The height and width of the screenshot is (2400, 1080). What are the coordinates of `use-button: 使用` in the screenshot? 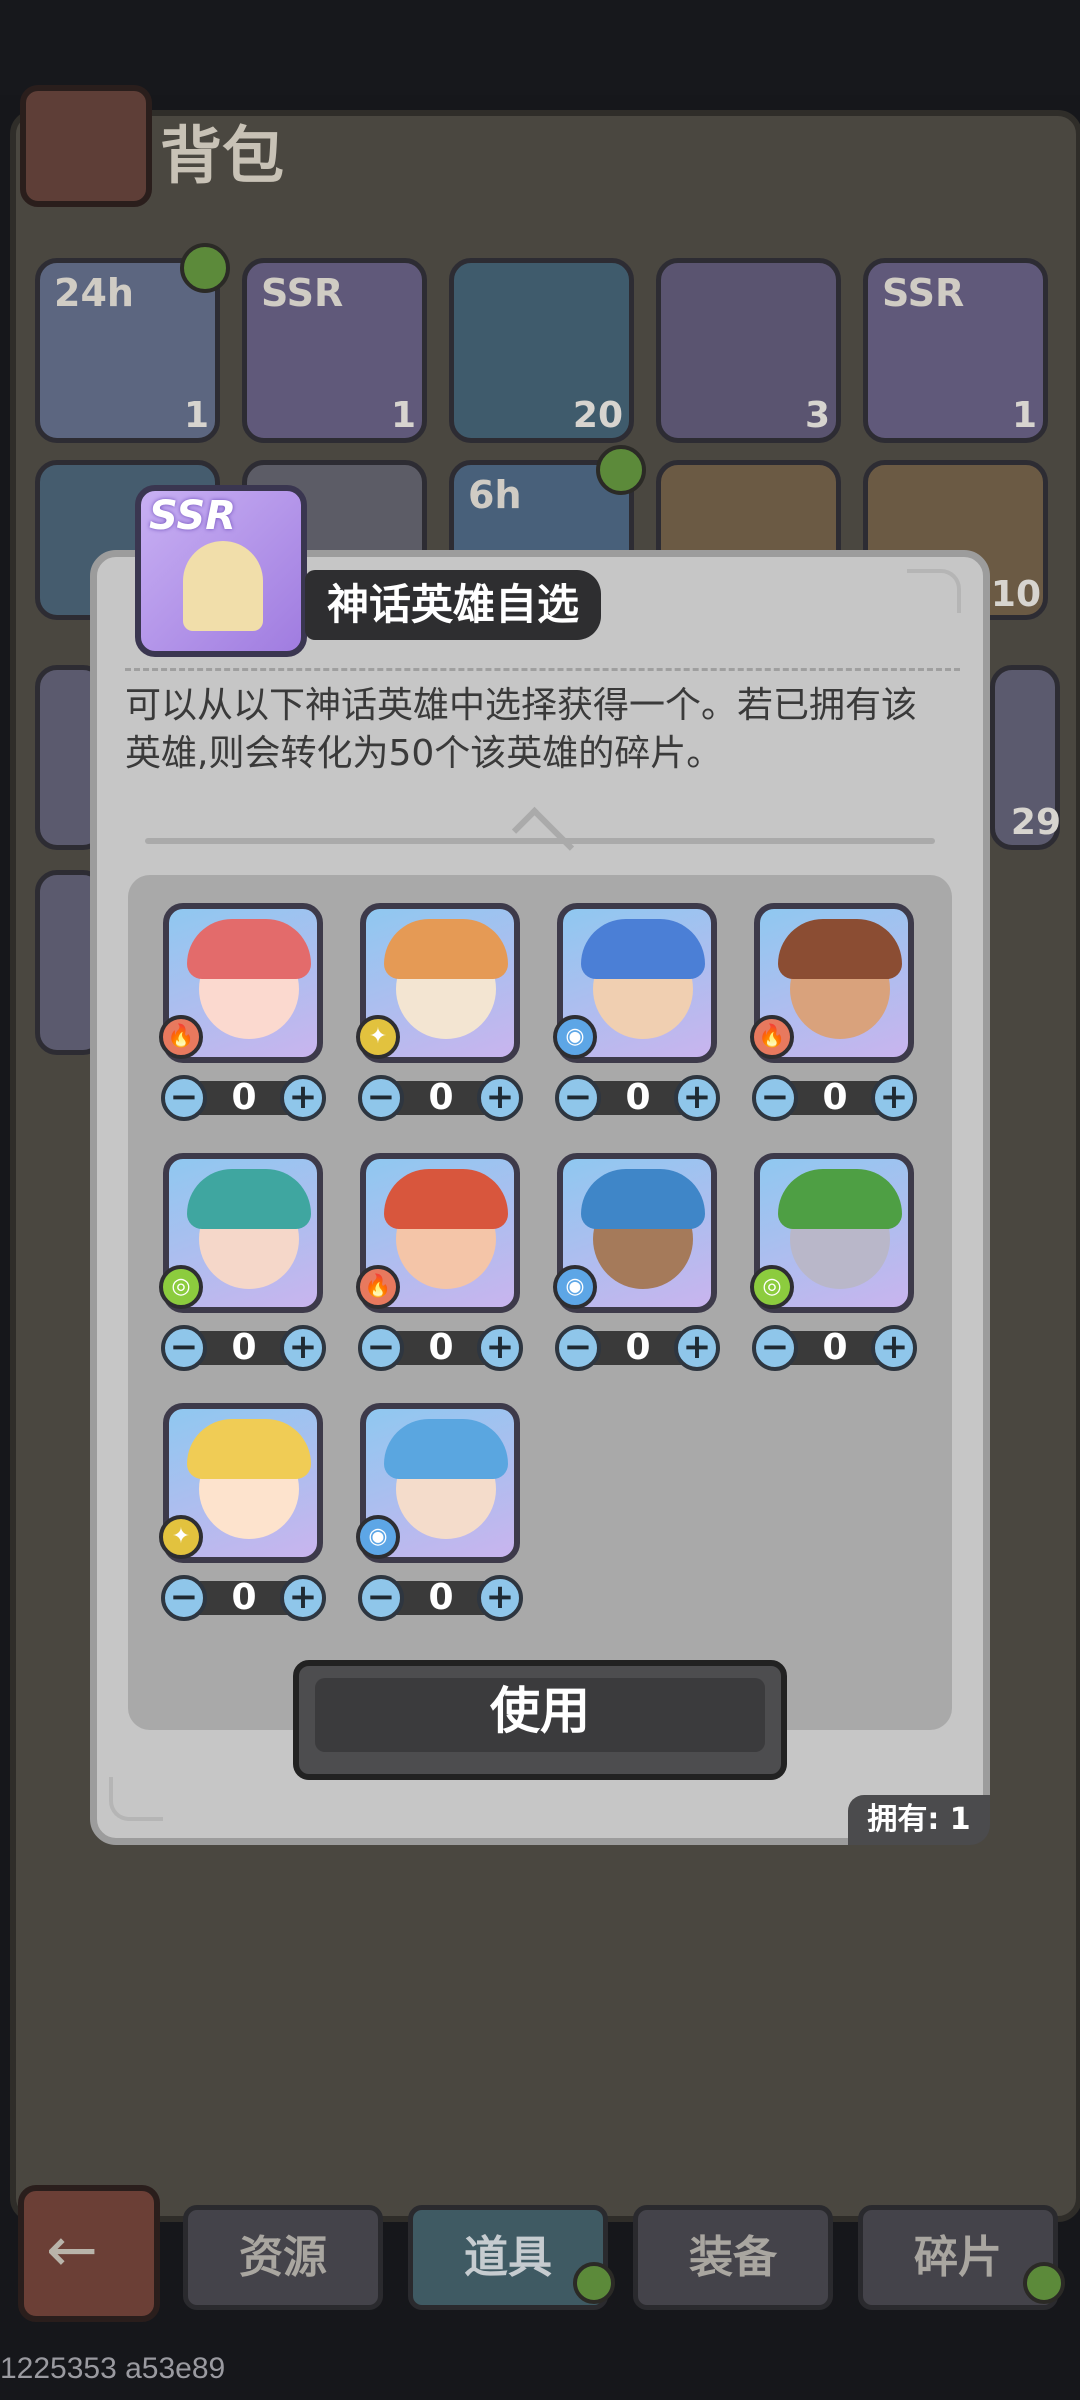 It's located at (540, 1720).